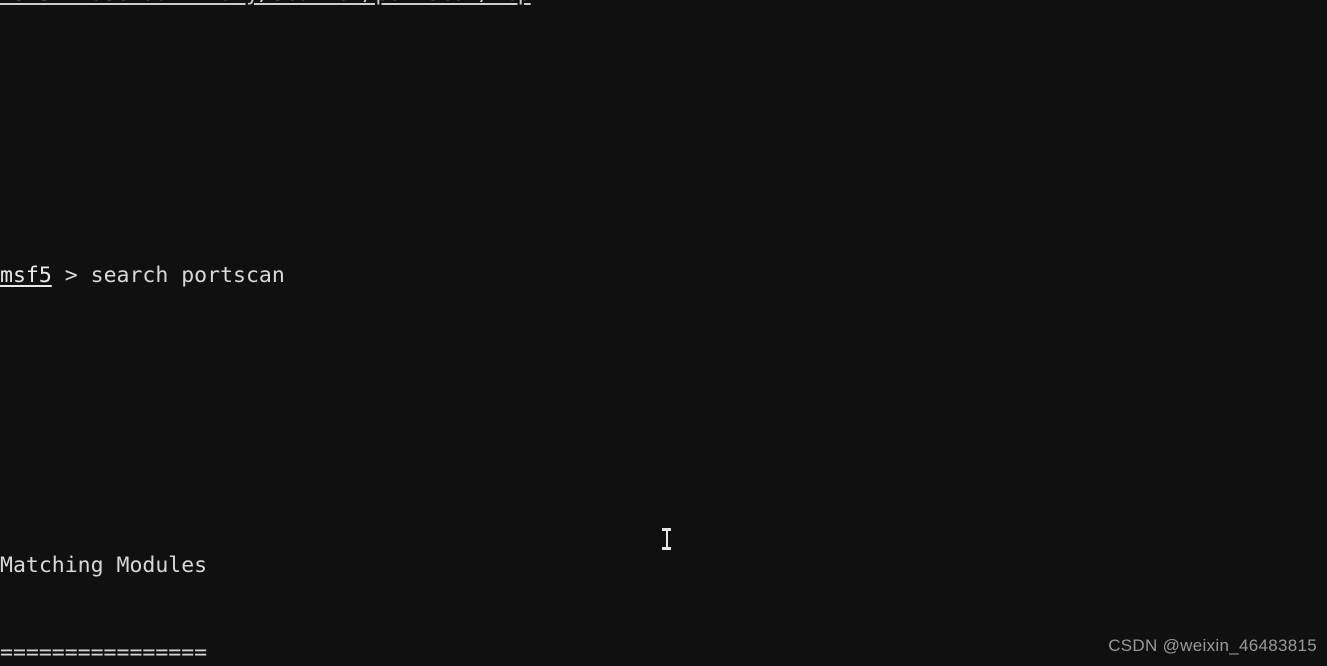 This screenshot has width=1327, height=666. I want to click on section-rule: ================, so click(104, 652).